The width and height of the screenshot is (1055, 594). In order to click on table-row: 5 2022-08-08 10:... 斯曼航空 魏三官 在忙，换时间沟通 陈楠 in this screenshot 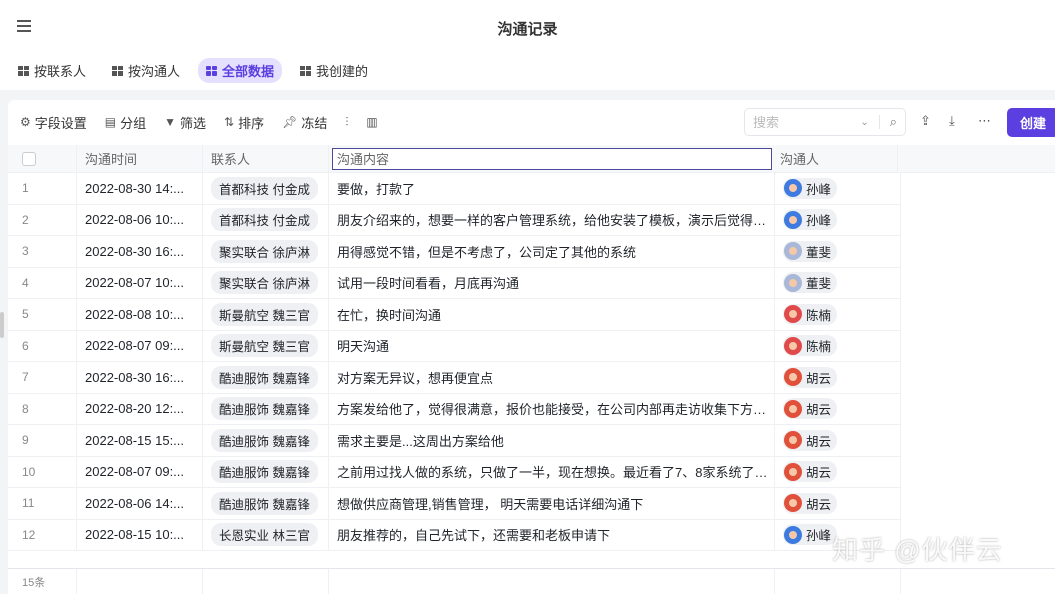, I will do `click(454, 315)`.